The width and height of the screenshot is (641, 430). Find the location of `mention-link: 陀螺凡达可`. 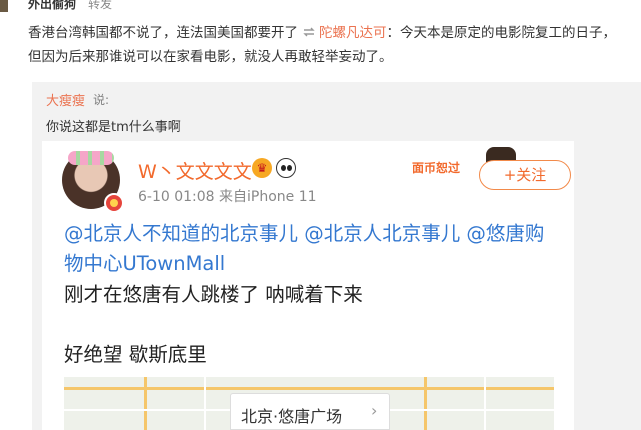

mention-link: 陀螺凡达可 is located at coordinates (353, 33).